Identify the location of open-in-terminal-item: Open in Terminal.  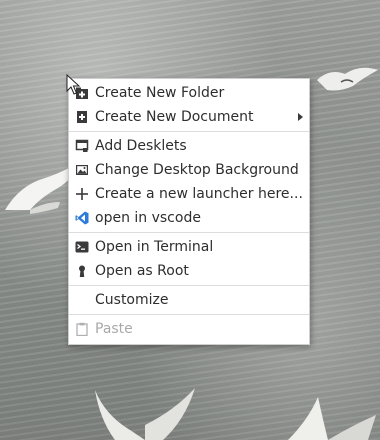
(189, 247).